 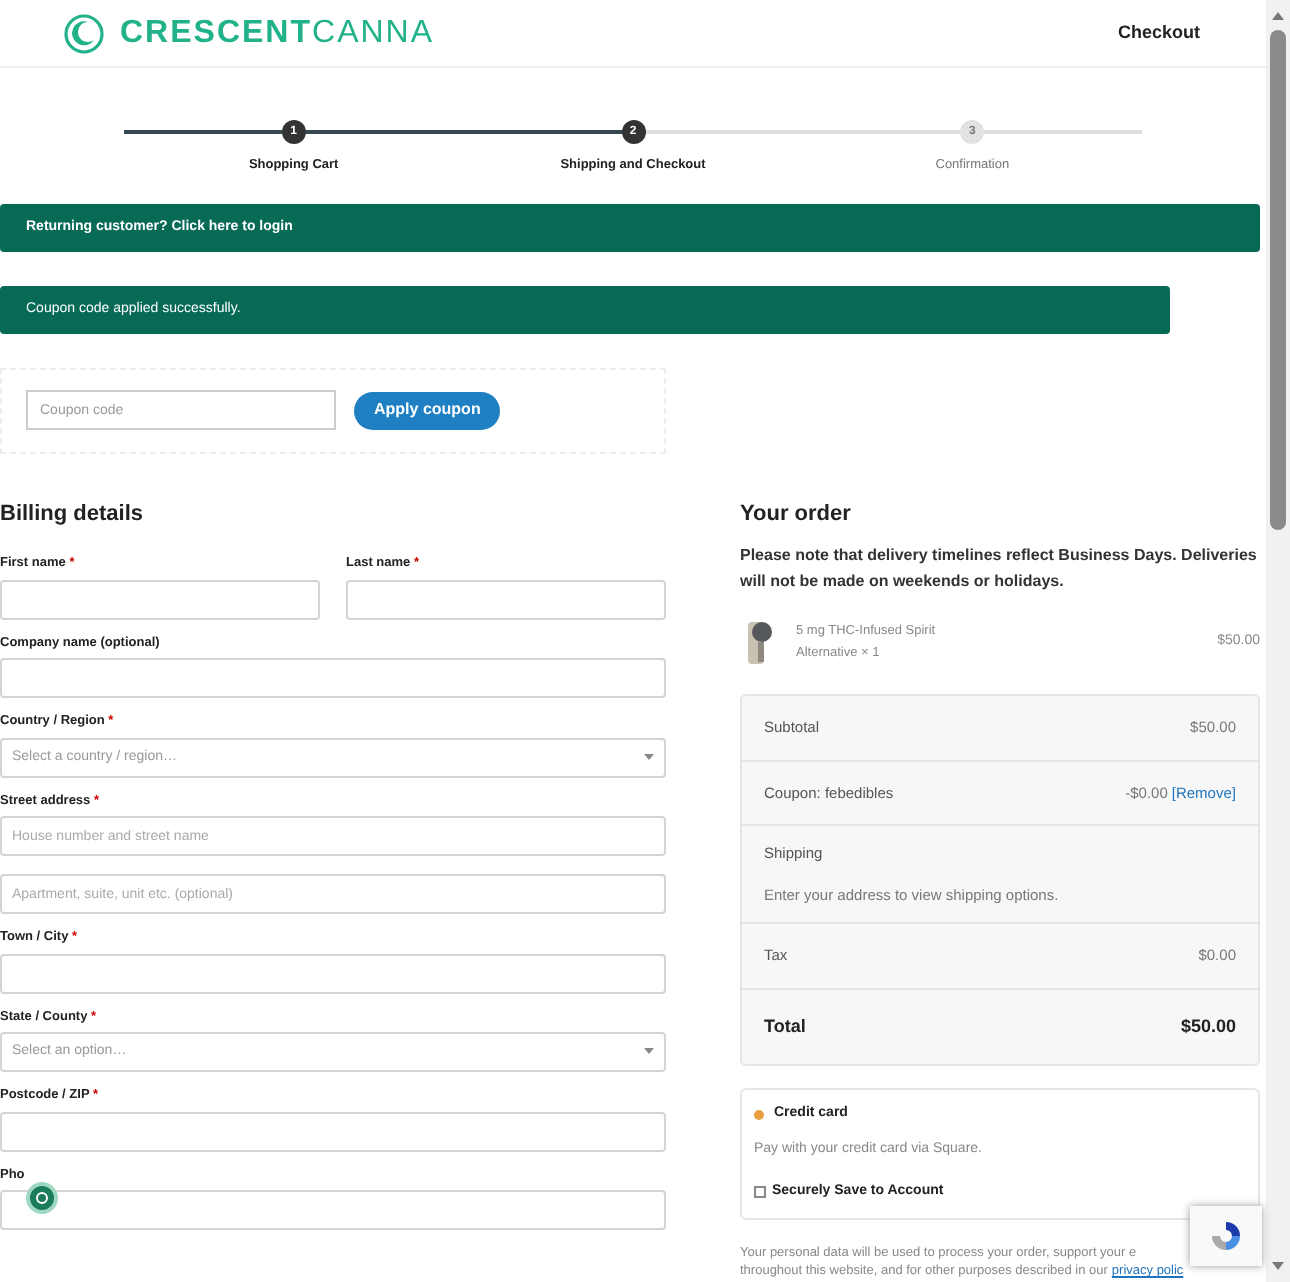 What do you see at coordinates (84, 33) in the screenshot?
I see `crescent-logo-icon` at bounding box center [84, 33].